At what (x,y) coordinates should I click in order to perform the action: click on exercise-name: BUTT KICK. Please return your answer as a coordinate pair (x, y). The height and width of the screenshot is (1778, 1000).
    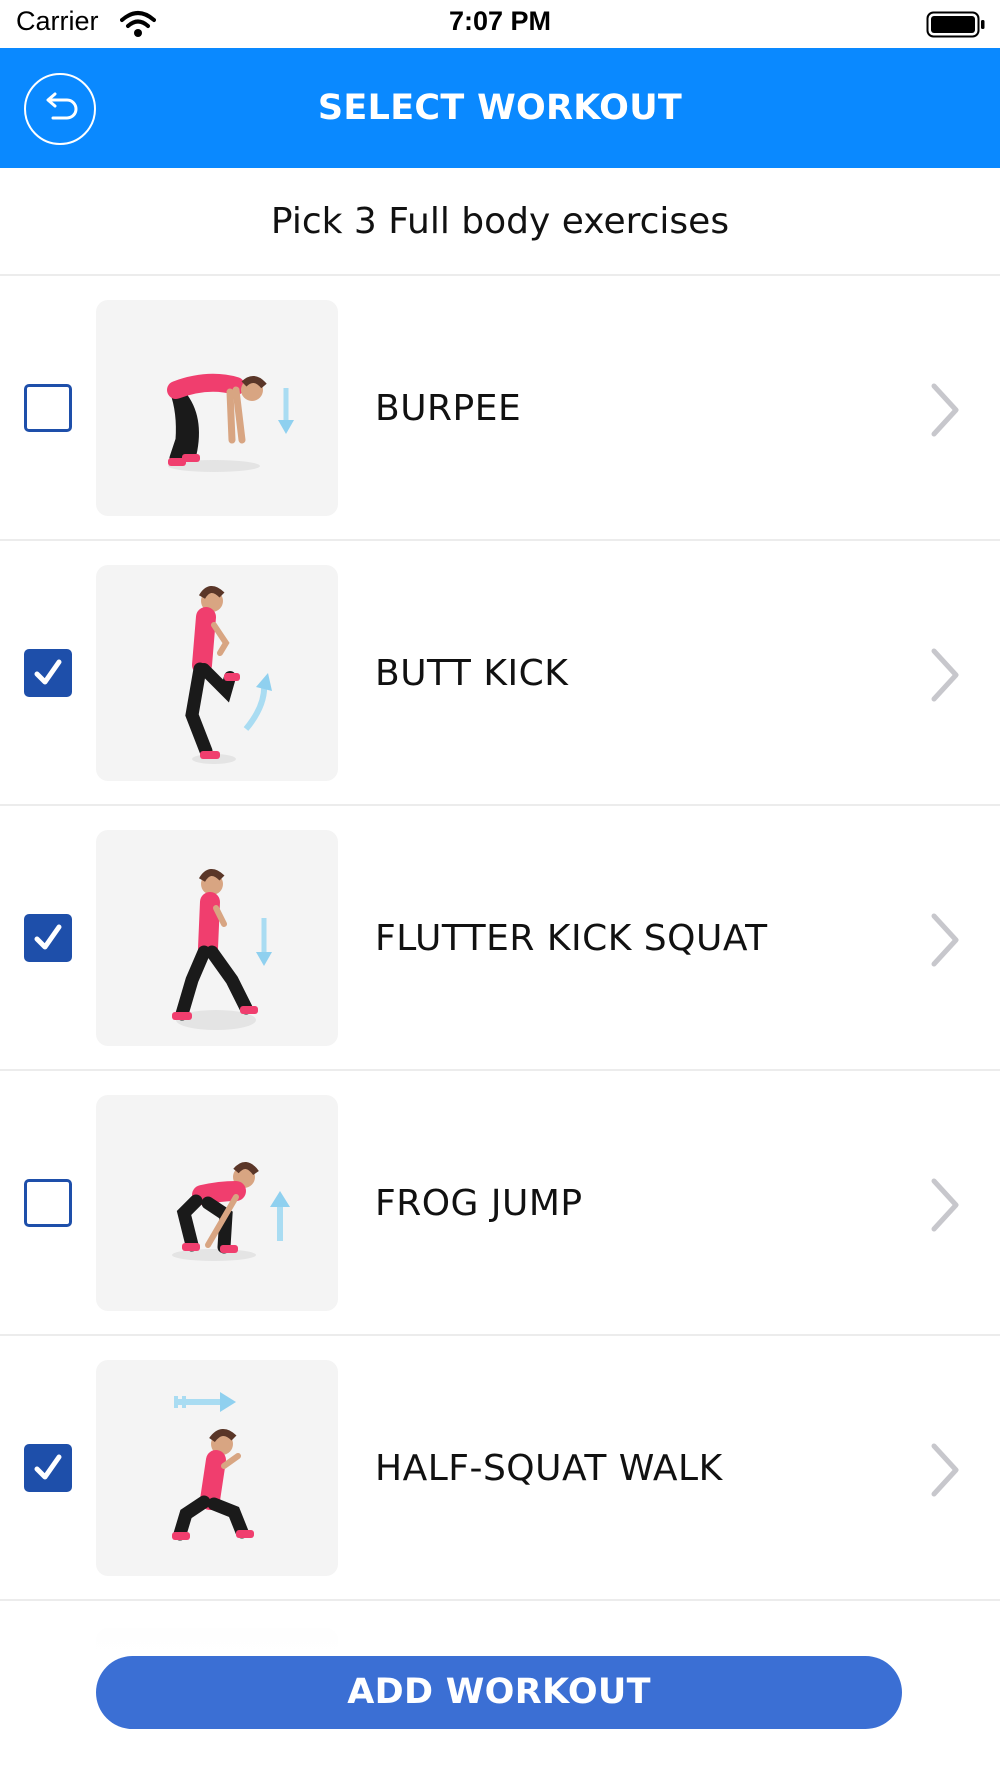
    Looking at the image, I should click on (472, 673).